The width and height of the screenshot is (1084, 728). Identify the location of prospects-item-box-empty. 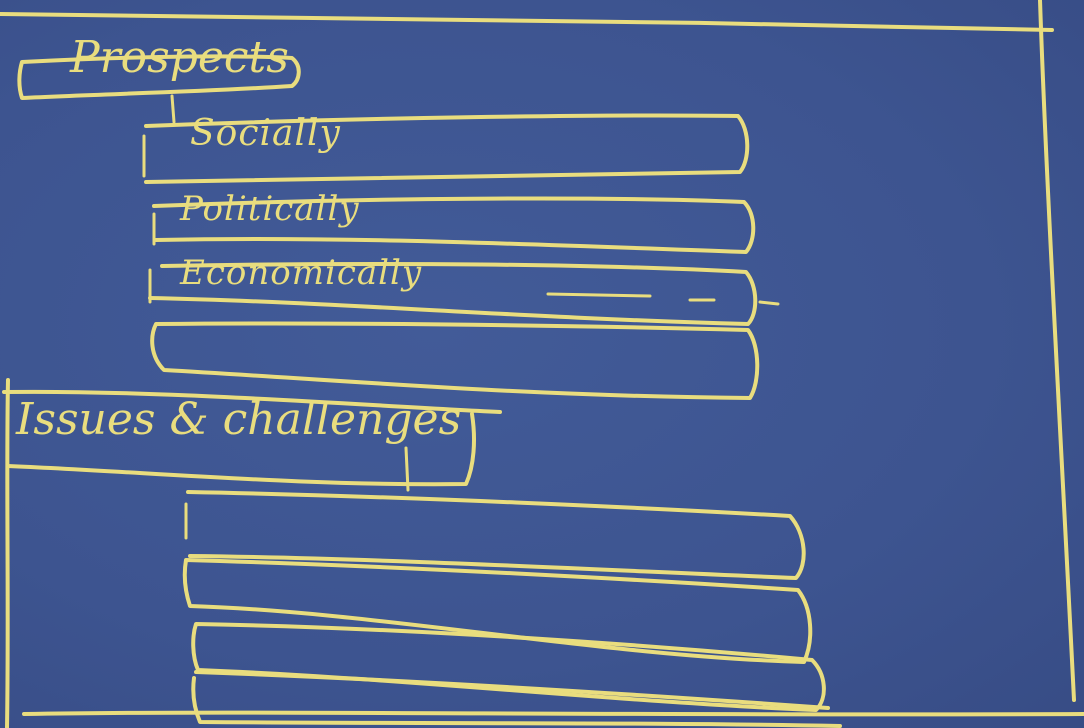
(455, 360).